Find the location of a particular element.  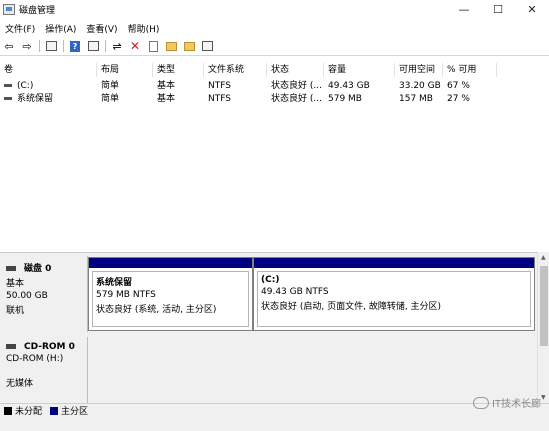

percent-free-cell: 67 % is located at coordinates (458, 86).